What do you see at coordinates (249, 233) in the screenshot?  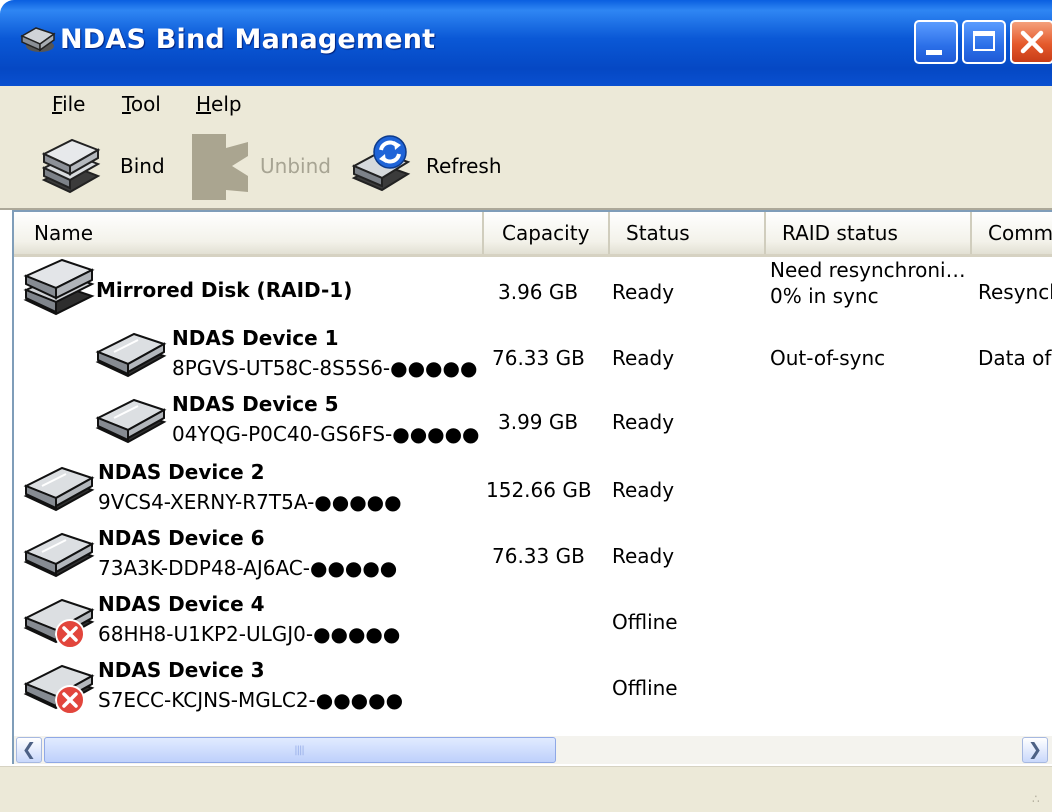 I see `column-header-name: Name` at bounding box center [249, 233].